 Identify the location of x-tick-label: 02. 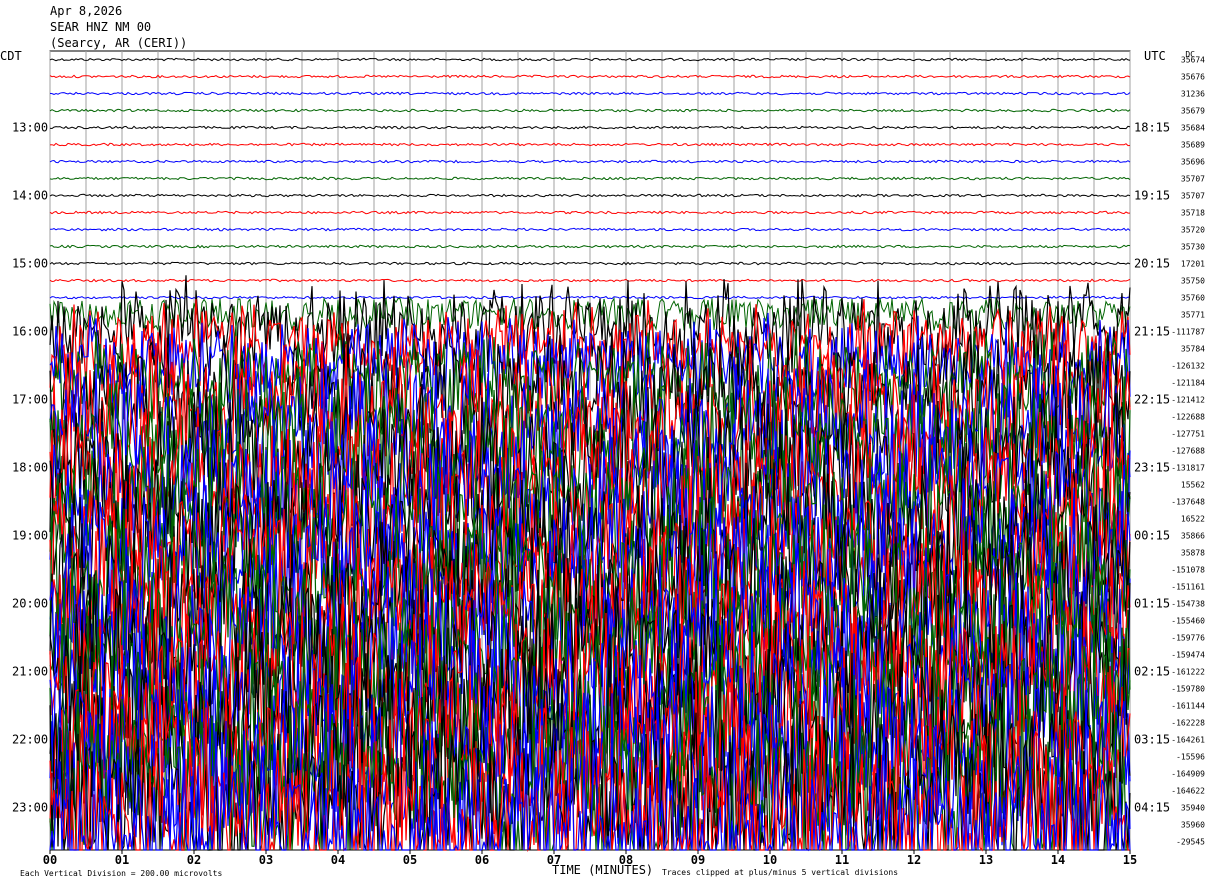
(194, 860).